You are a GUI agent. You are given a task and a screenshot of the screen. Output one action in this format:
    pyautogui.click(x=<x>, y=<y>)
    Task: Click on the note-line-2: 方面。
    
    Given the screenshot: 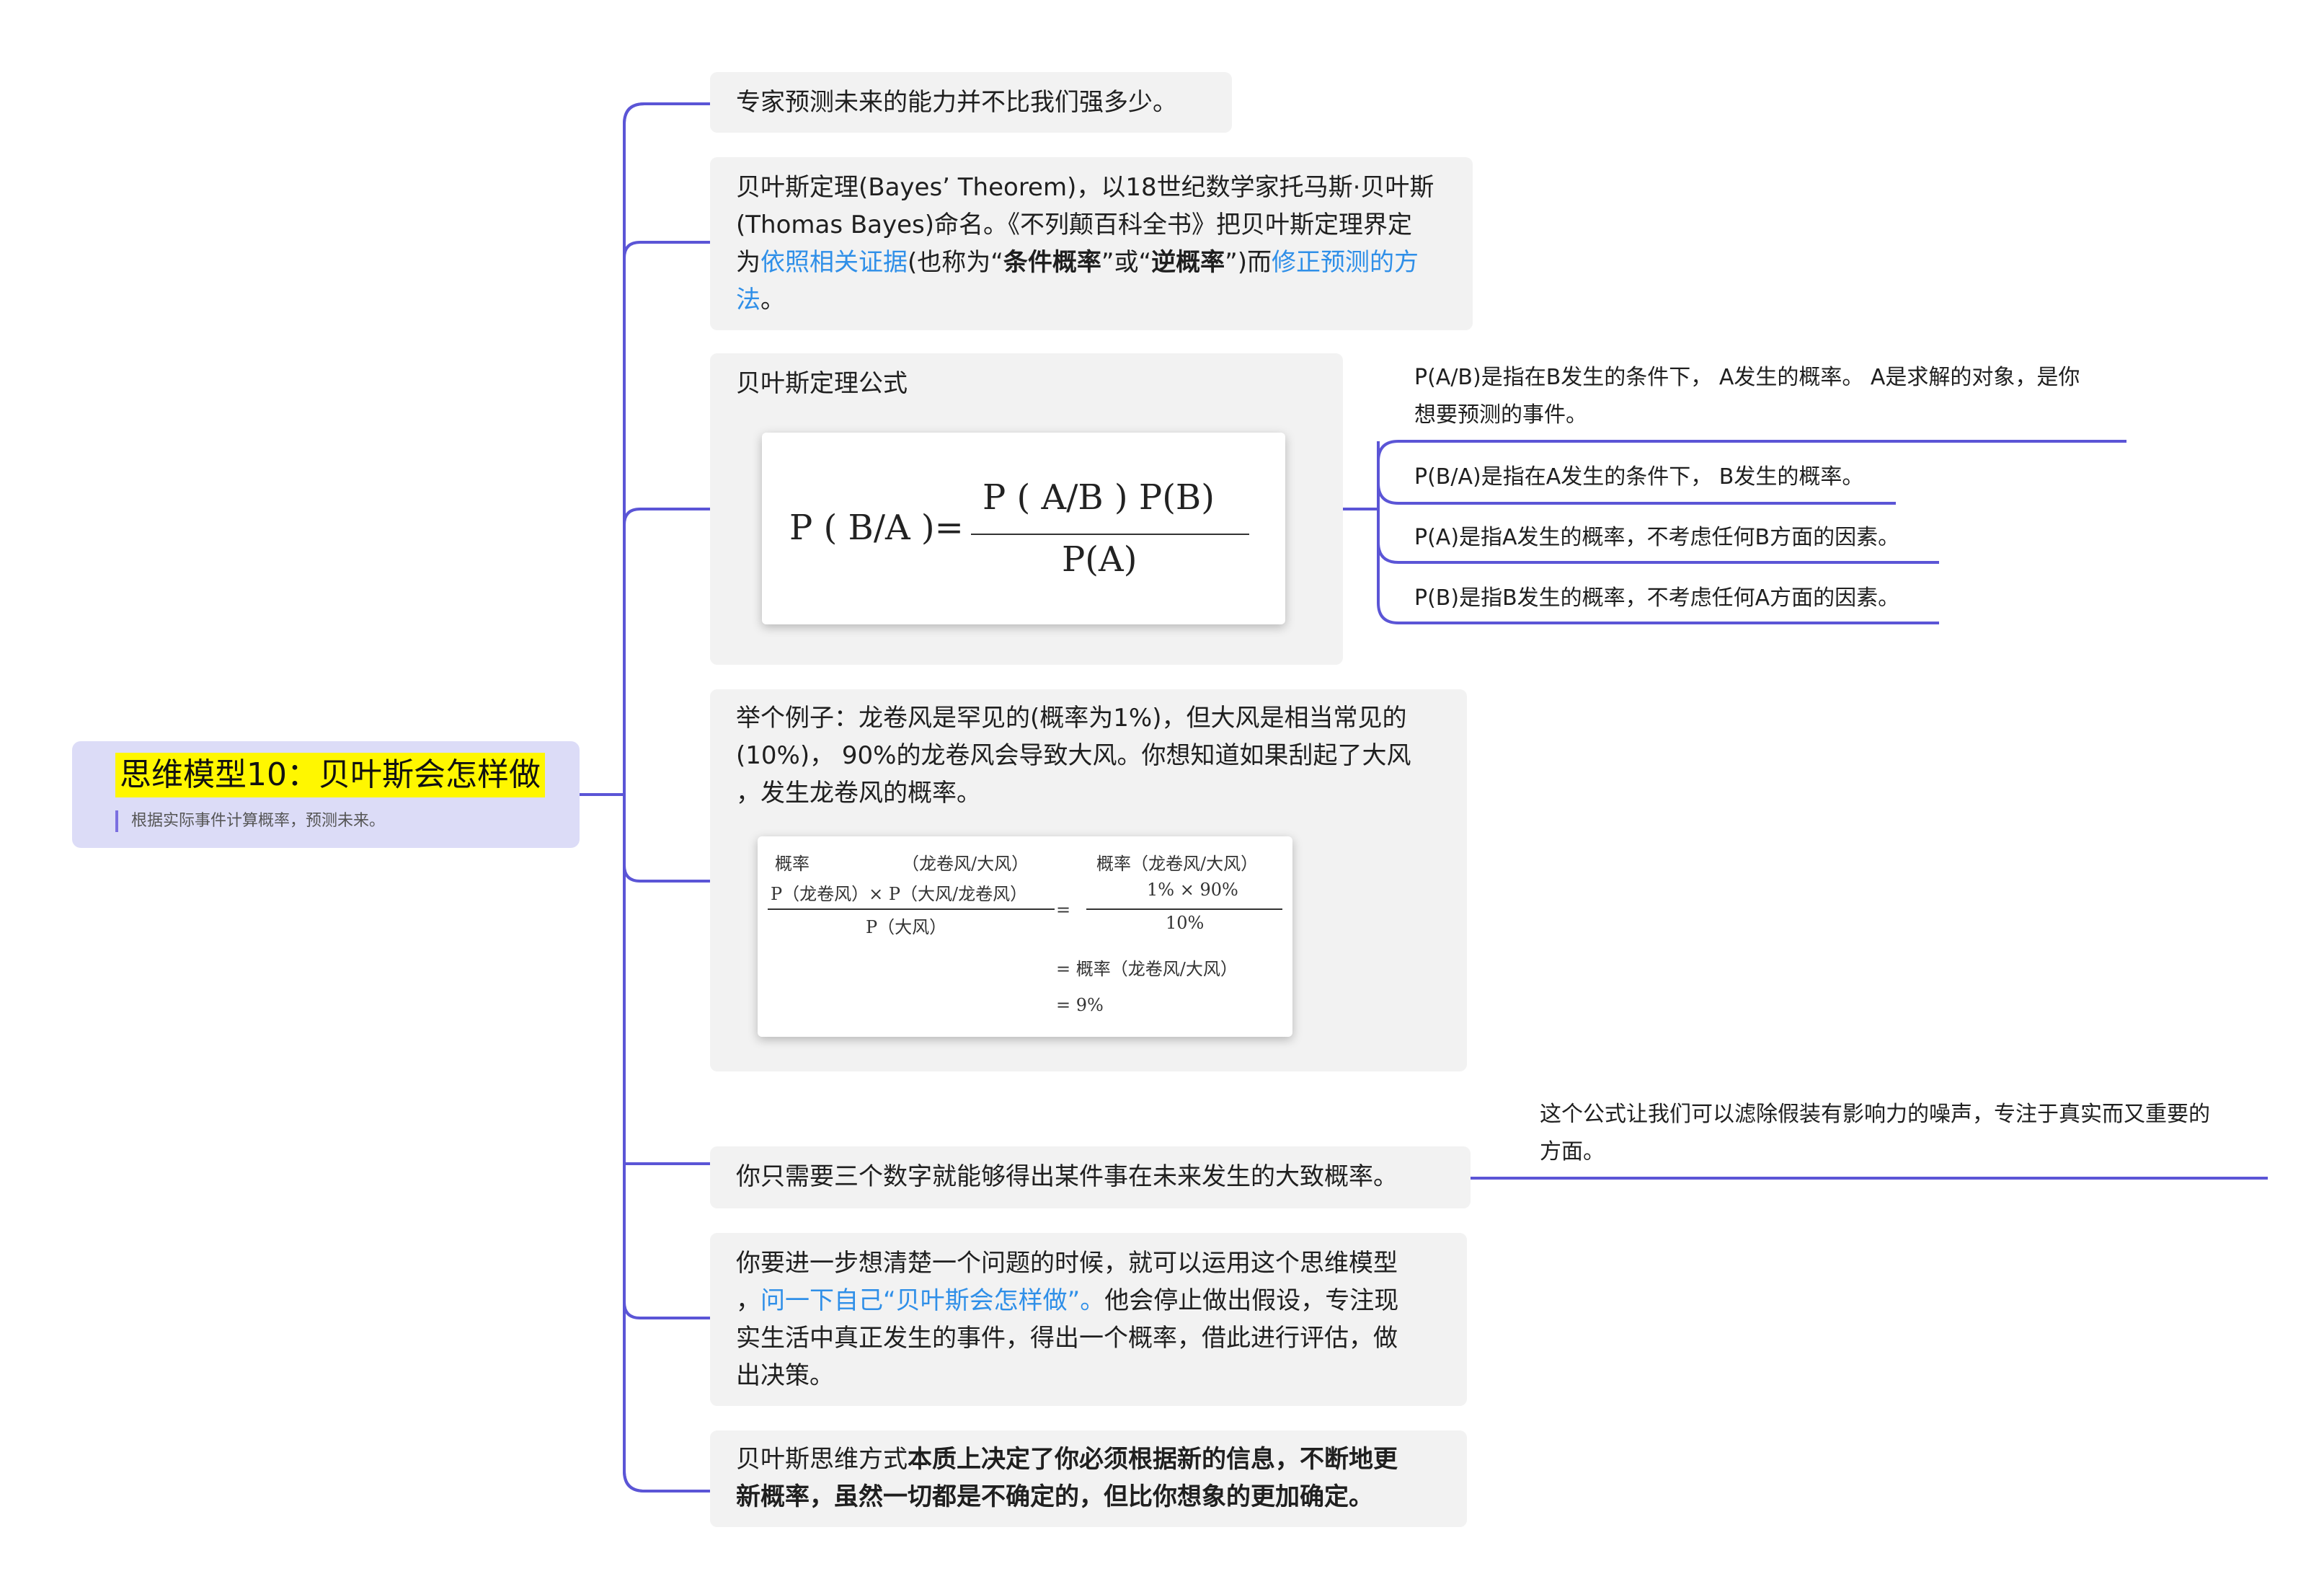 What is the action you would take?
    pyautogui.click(x=1572, y=1151)
    